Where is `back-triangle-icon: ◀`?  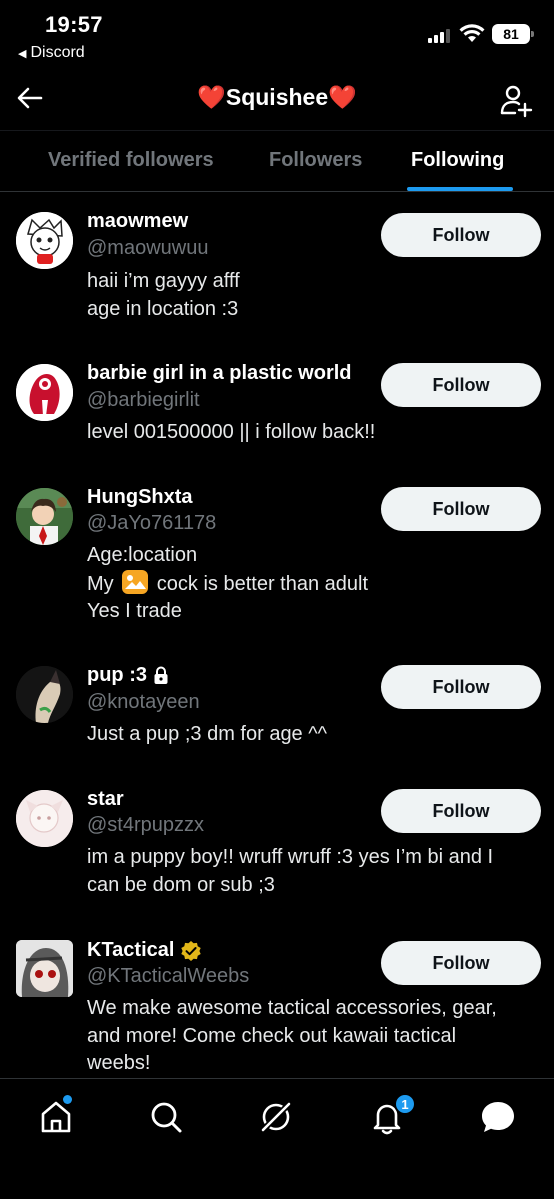 back-triangle-icon: ◀ is located at coordinates (22, 53).